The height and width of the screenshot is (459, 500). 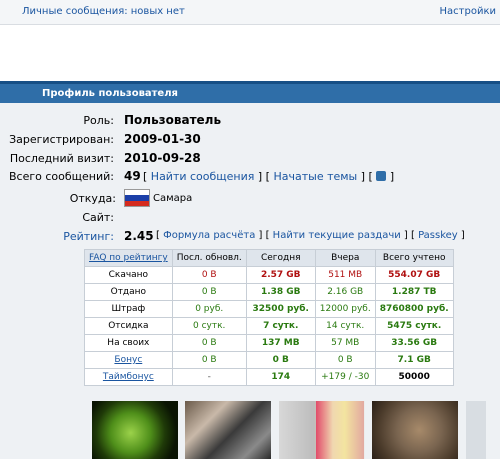 I want to click on bonus-link: Бонус, so click(x=128, y=360).